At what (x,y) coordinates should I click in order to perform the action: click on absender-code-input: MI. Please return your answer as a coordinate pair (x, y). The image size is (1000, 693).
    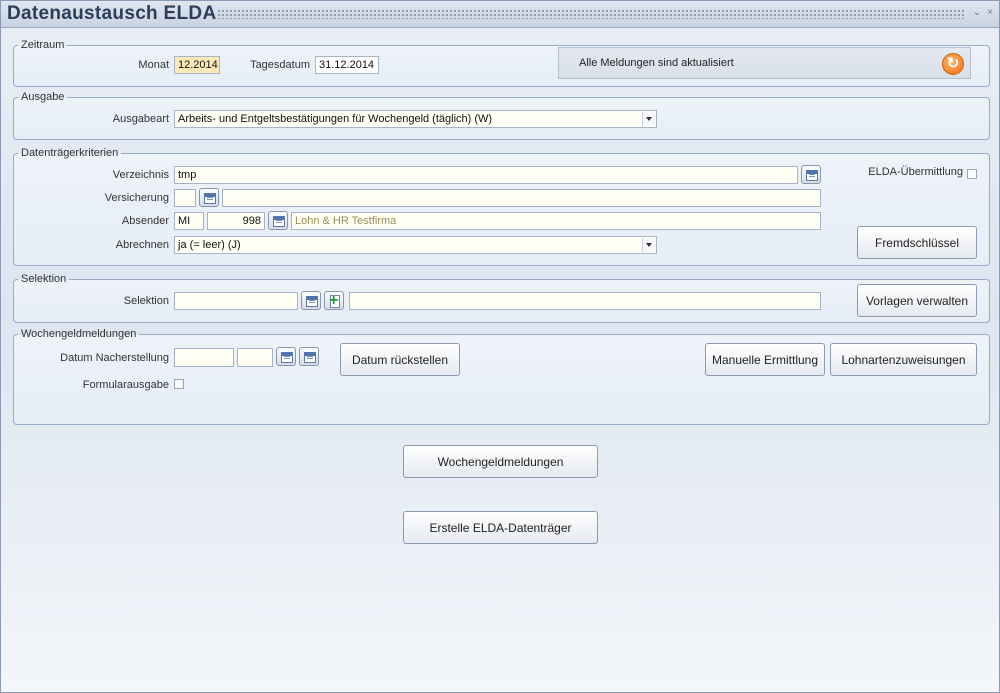
    Looking at the image, I should click on (189, 221).